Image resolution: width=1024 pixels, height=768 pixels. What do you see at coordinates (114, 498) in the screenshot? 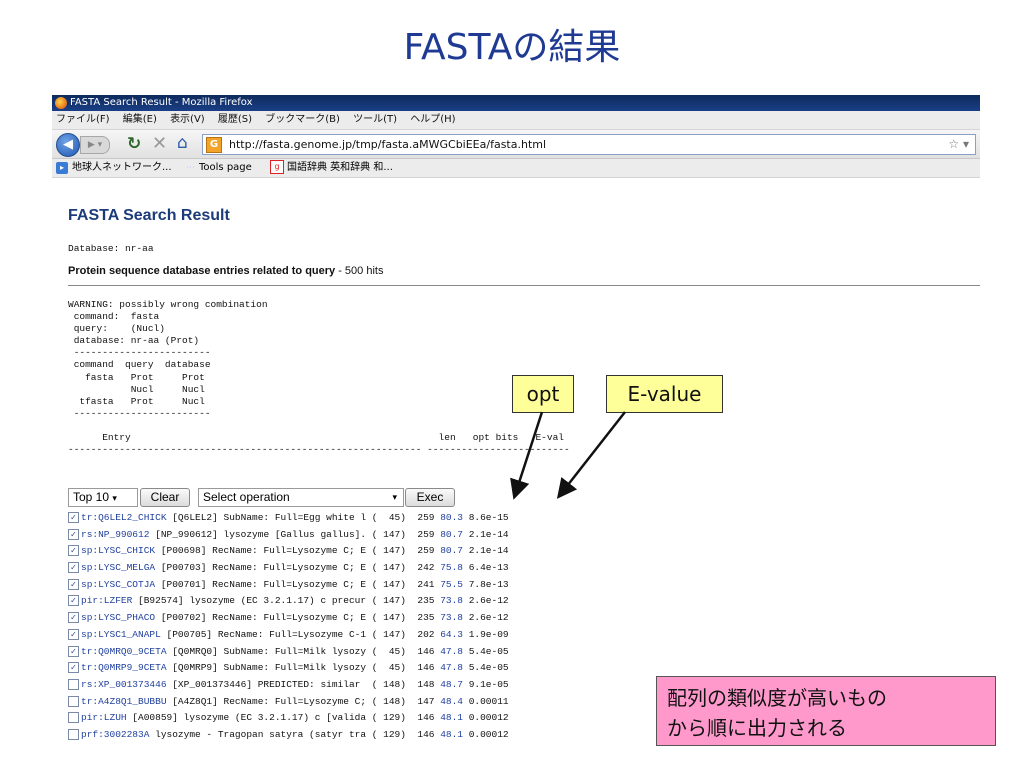
I see `dropdown-arrow-icon: ▾` at bounding box center [114, 498].